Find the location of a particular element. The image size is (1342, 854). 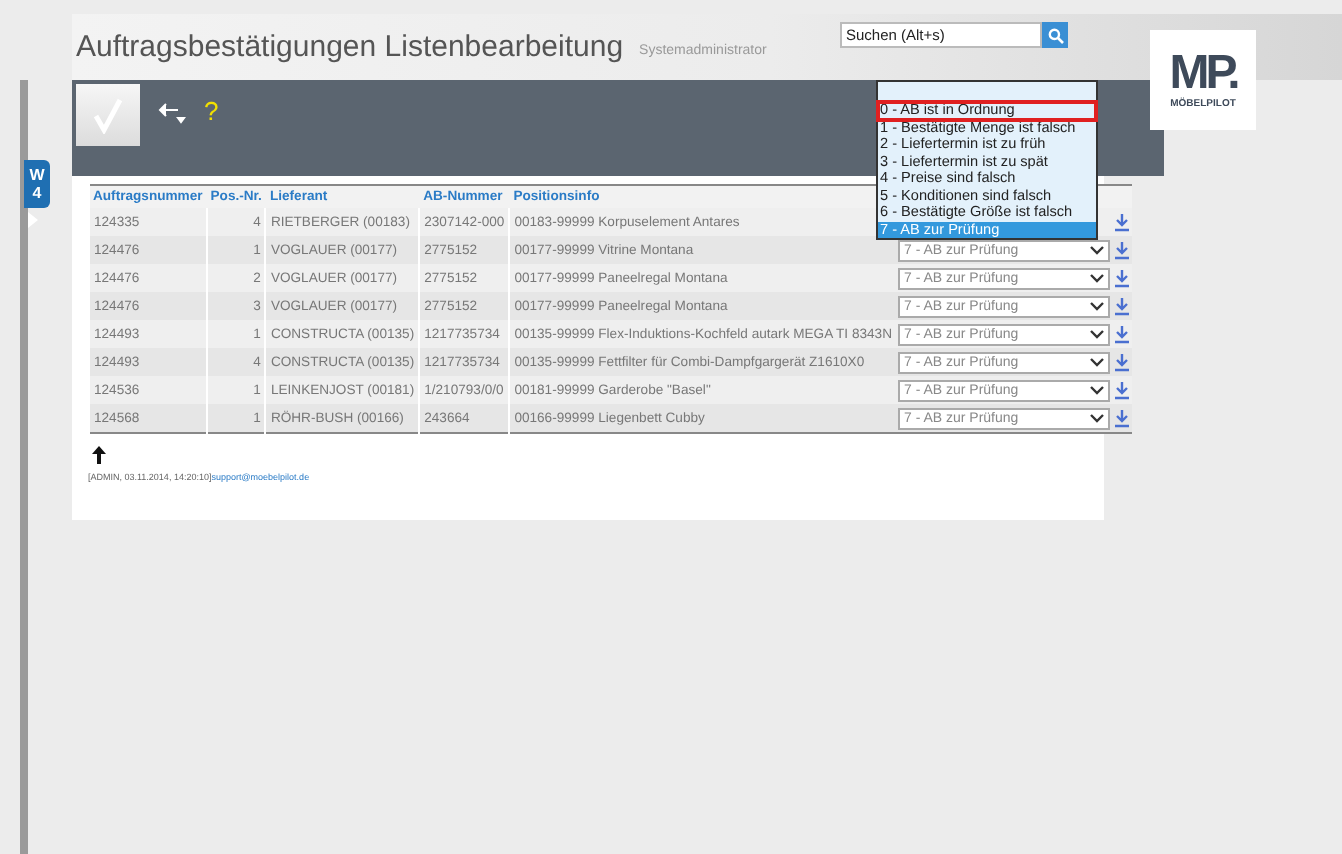

up-arrow-icon is located at coordinates (99, 455).